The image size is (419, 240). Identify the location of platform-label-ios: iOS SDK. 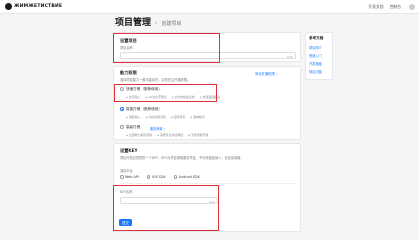
(158, 177).